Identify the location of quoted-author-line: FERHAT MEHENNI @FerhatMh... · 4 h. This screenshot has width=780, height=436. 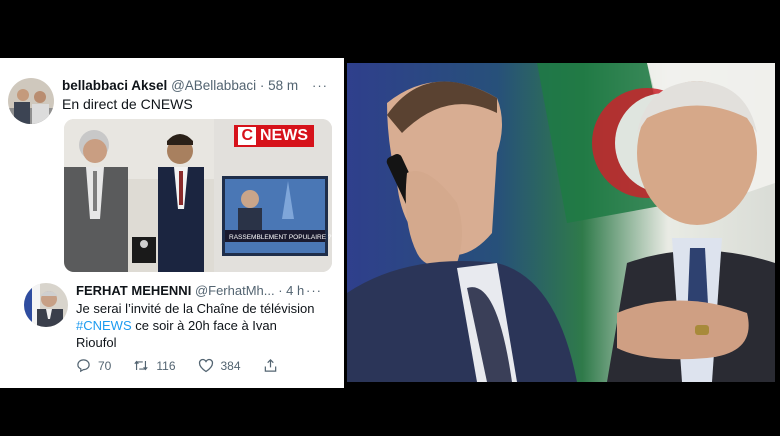
(190, 290).